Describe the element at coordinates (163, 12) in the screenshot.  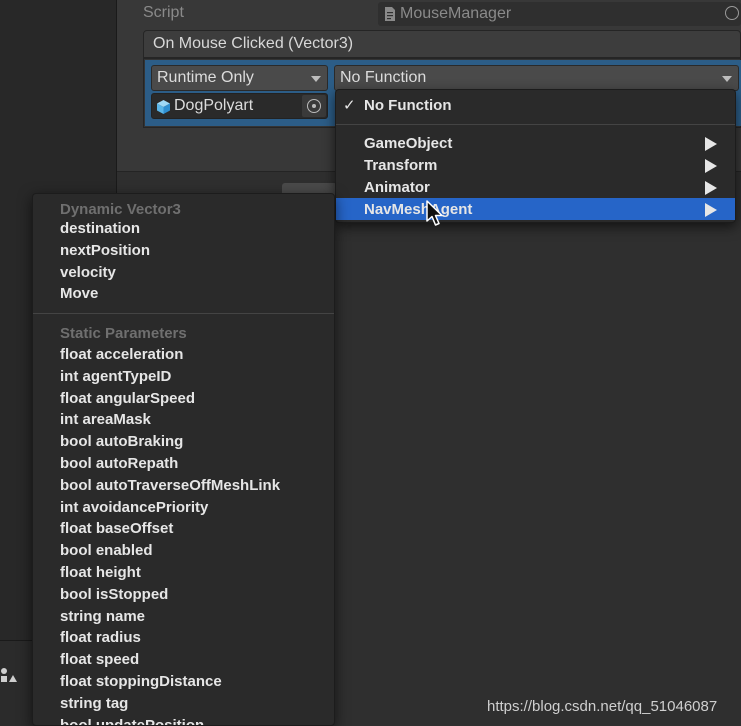
I see `script-label: Script` at that location.